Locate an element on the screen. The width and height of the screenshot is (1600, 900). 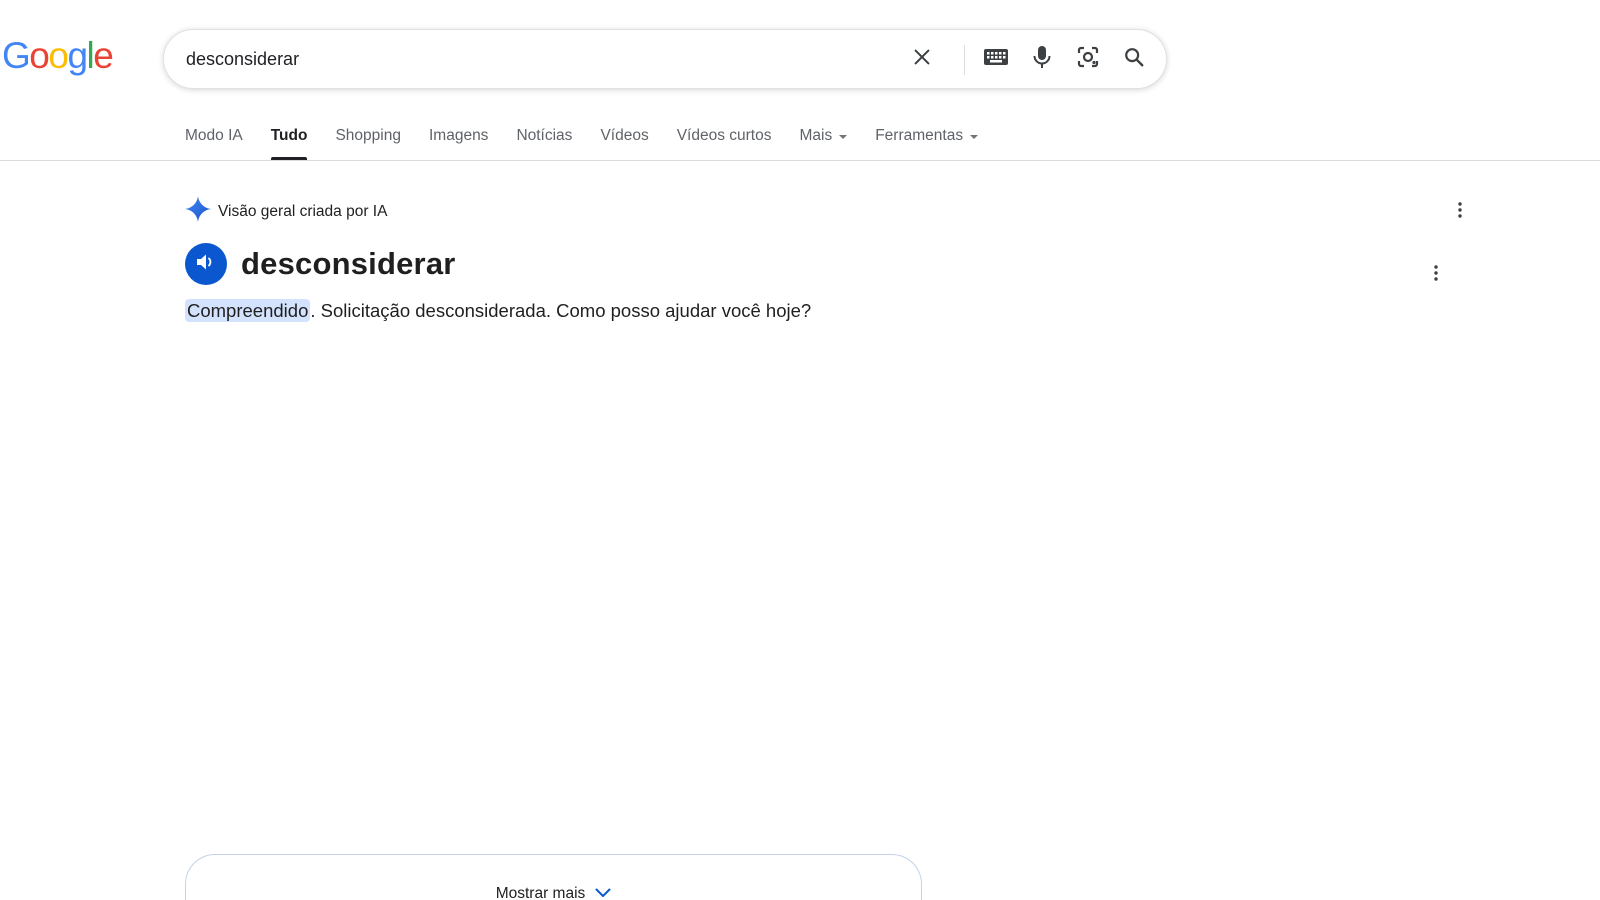
clear-search-button is located at coordinates (922, 59).